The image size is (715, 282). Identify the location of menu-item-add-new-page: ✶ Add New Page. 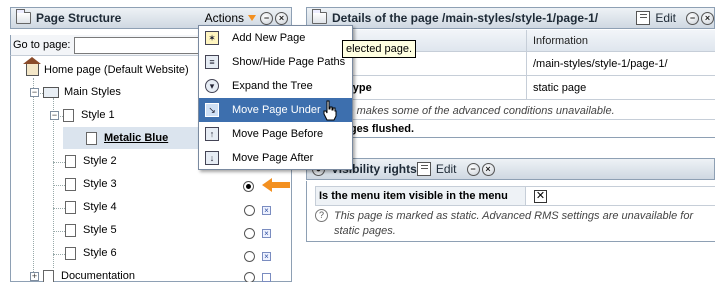
(275, 38).